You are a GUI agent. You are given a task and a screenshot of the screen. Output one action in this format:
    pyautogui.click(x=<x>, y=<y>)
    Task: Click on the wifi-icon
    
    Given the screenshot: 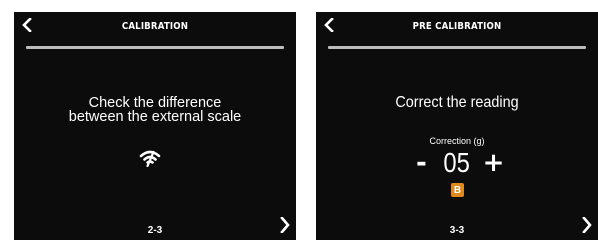 What is the action you would take?
    pyautogui.click(x=150, y=158)
    